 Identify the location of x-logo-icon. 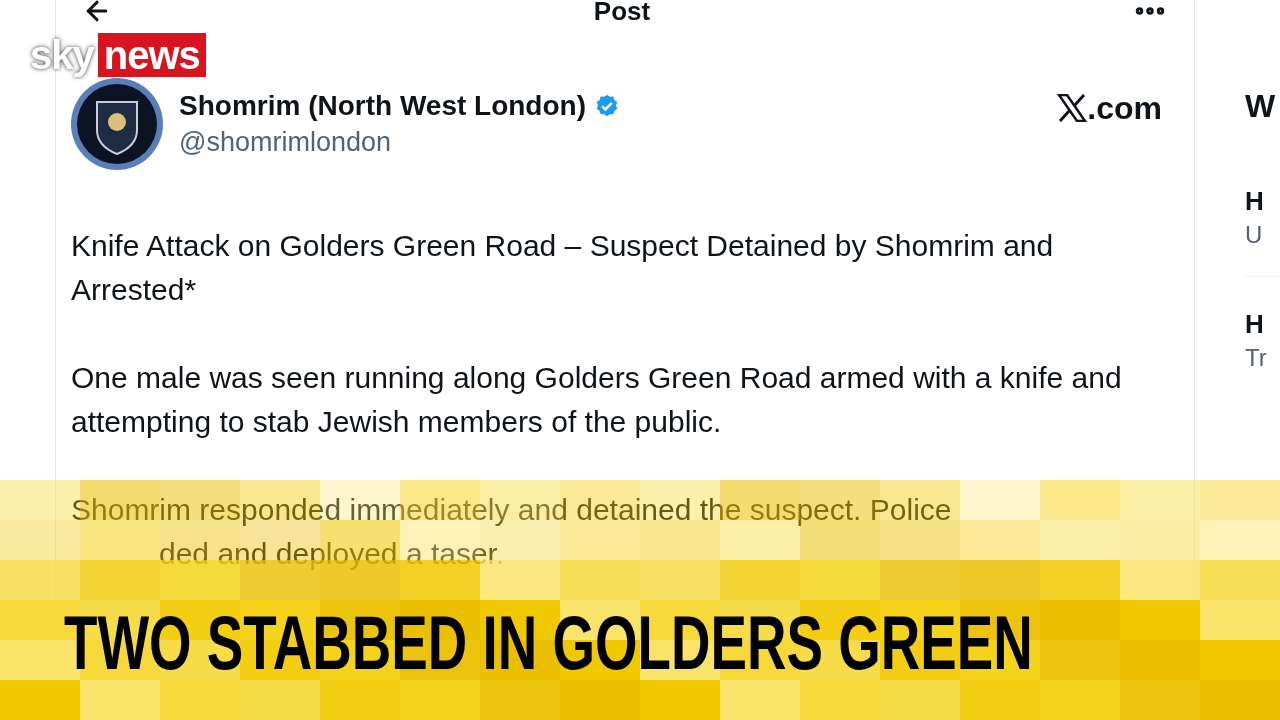
(1072, 108).